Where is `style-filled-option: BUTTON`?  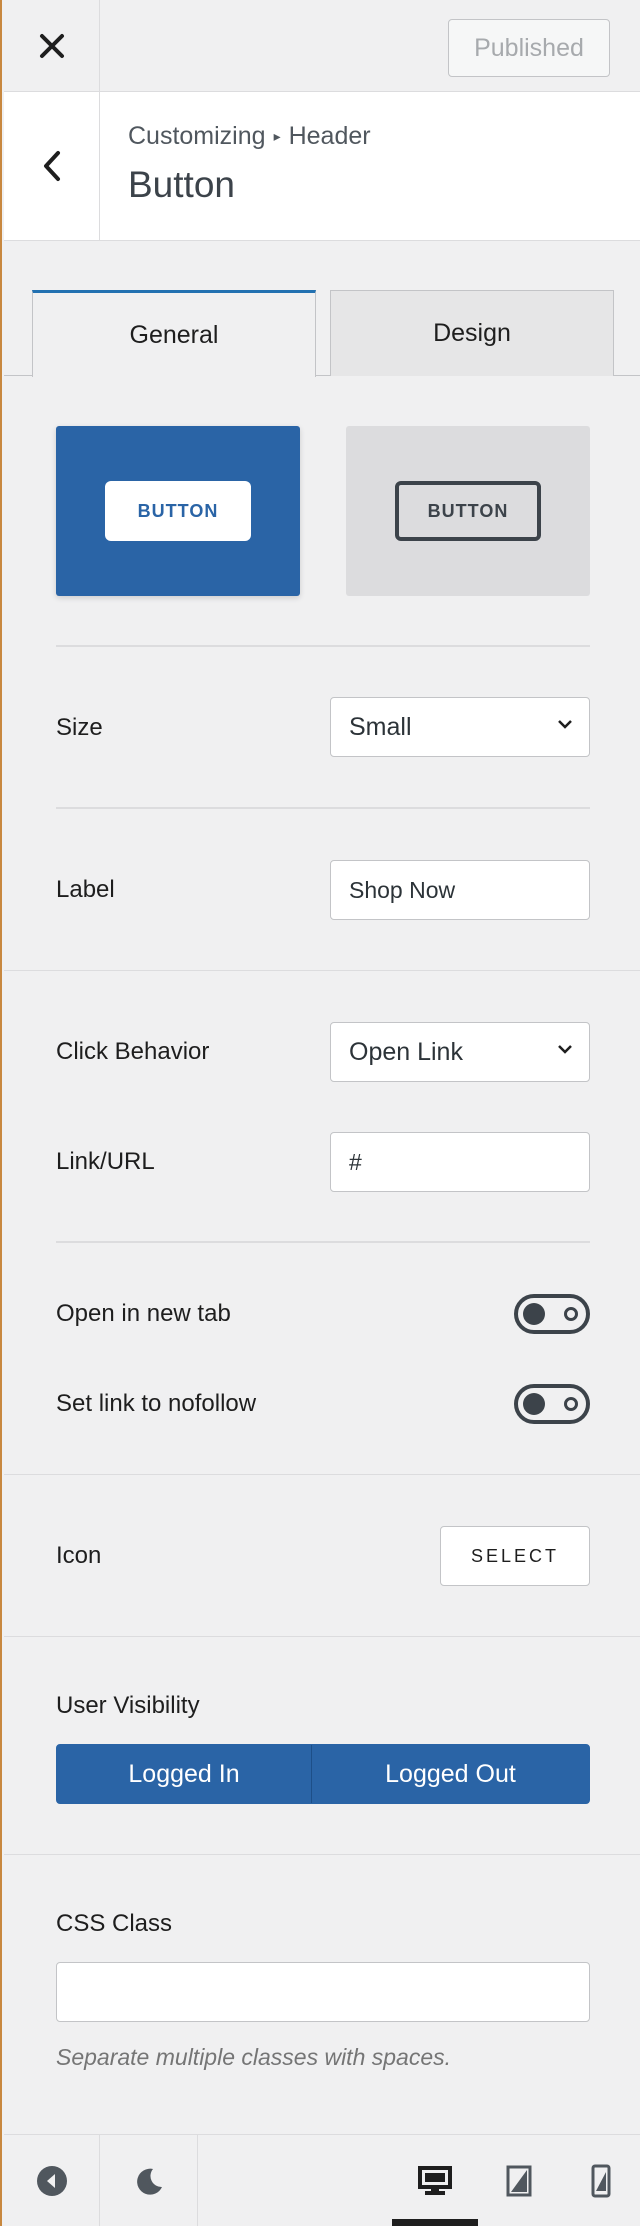 style-filled-option: BUTTON is located at coordinates (178, 511).